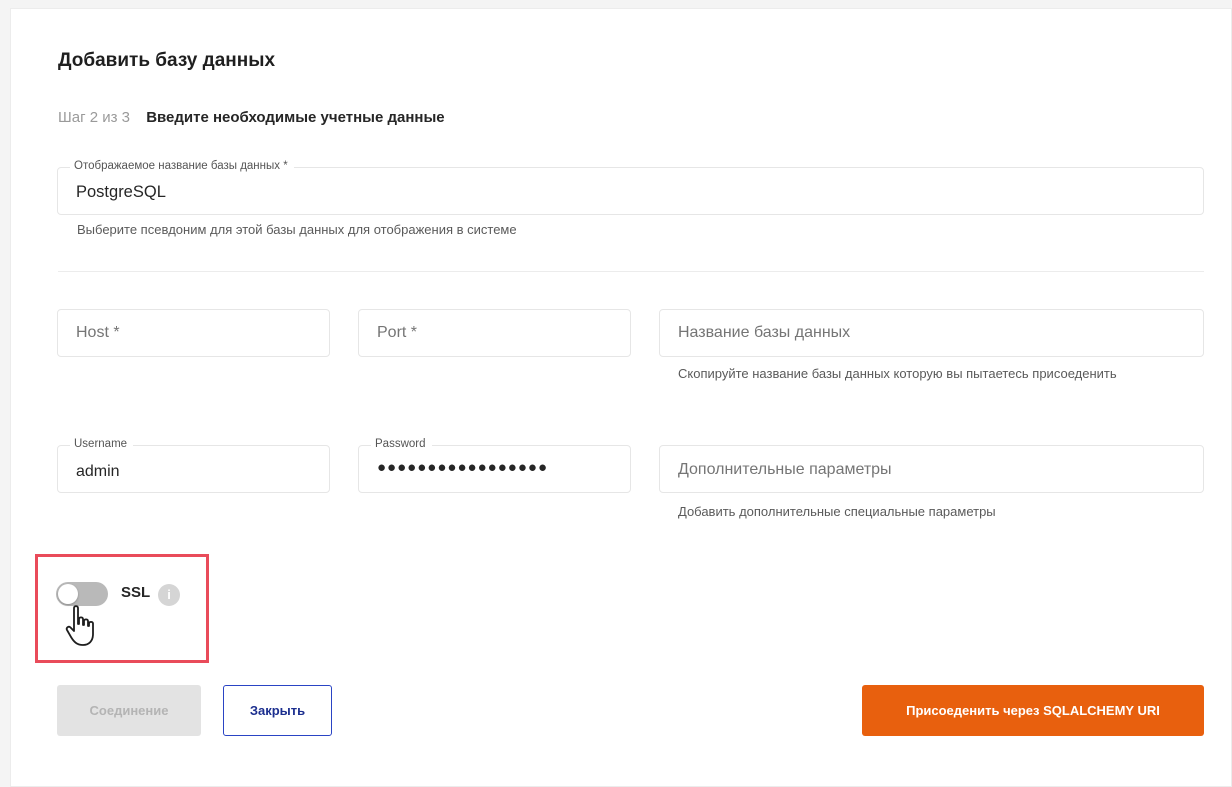 Image resolution: width=1232 pixels, height=787 pixels. I want to click on extra-params-field: Дополнительные параметры, so click(931, 469).